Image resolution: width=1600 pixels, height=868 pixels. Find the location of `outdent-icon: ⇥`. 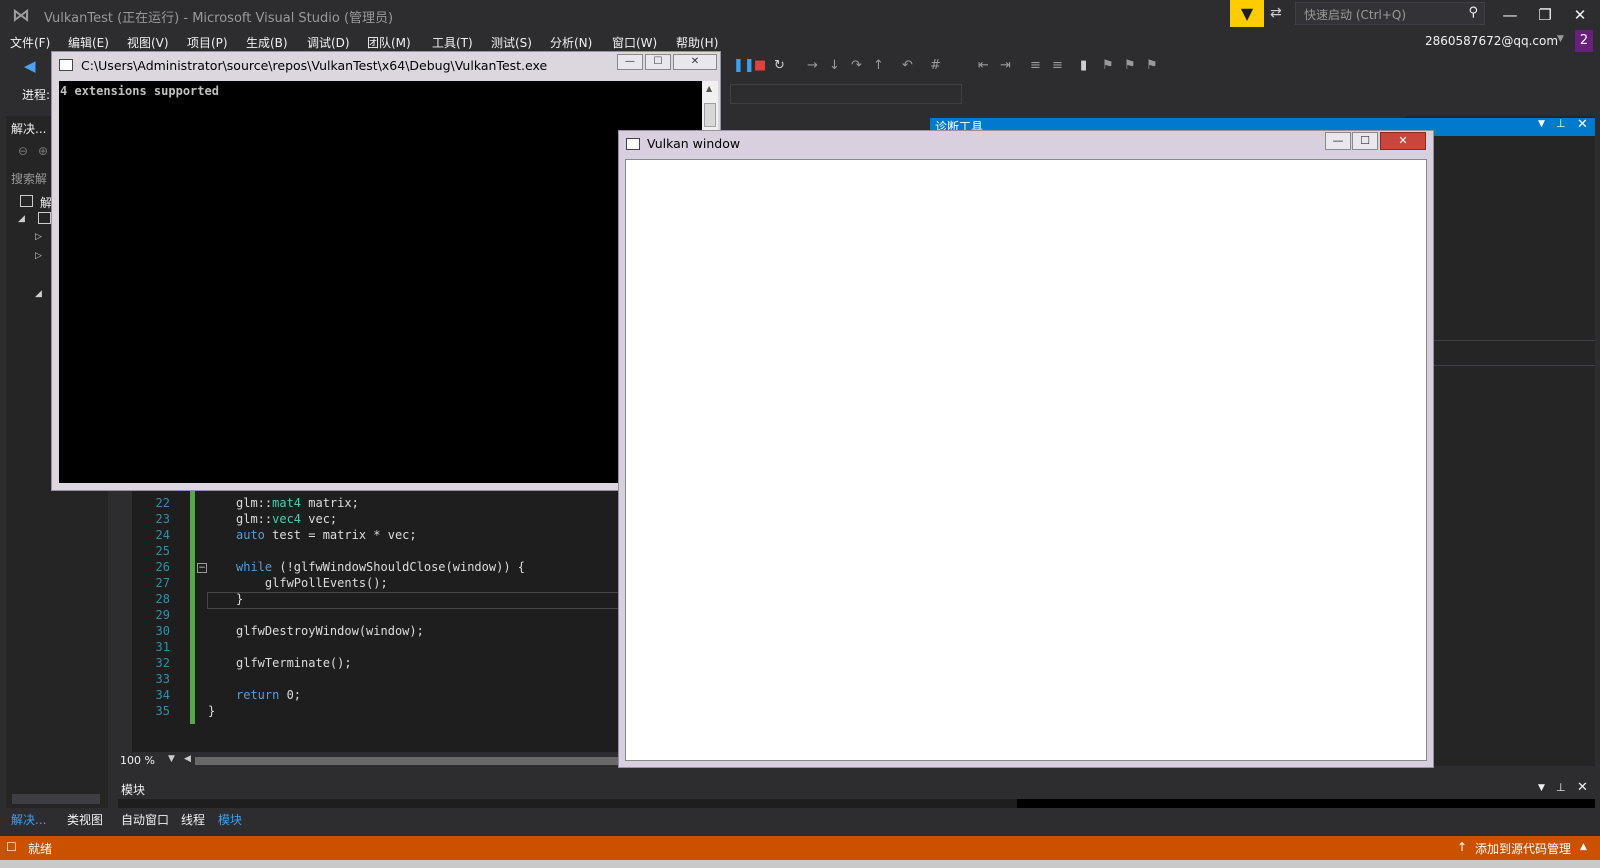

outdent-icon: ⇥ is located at coordinates (1005, 65).